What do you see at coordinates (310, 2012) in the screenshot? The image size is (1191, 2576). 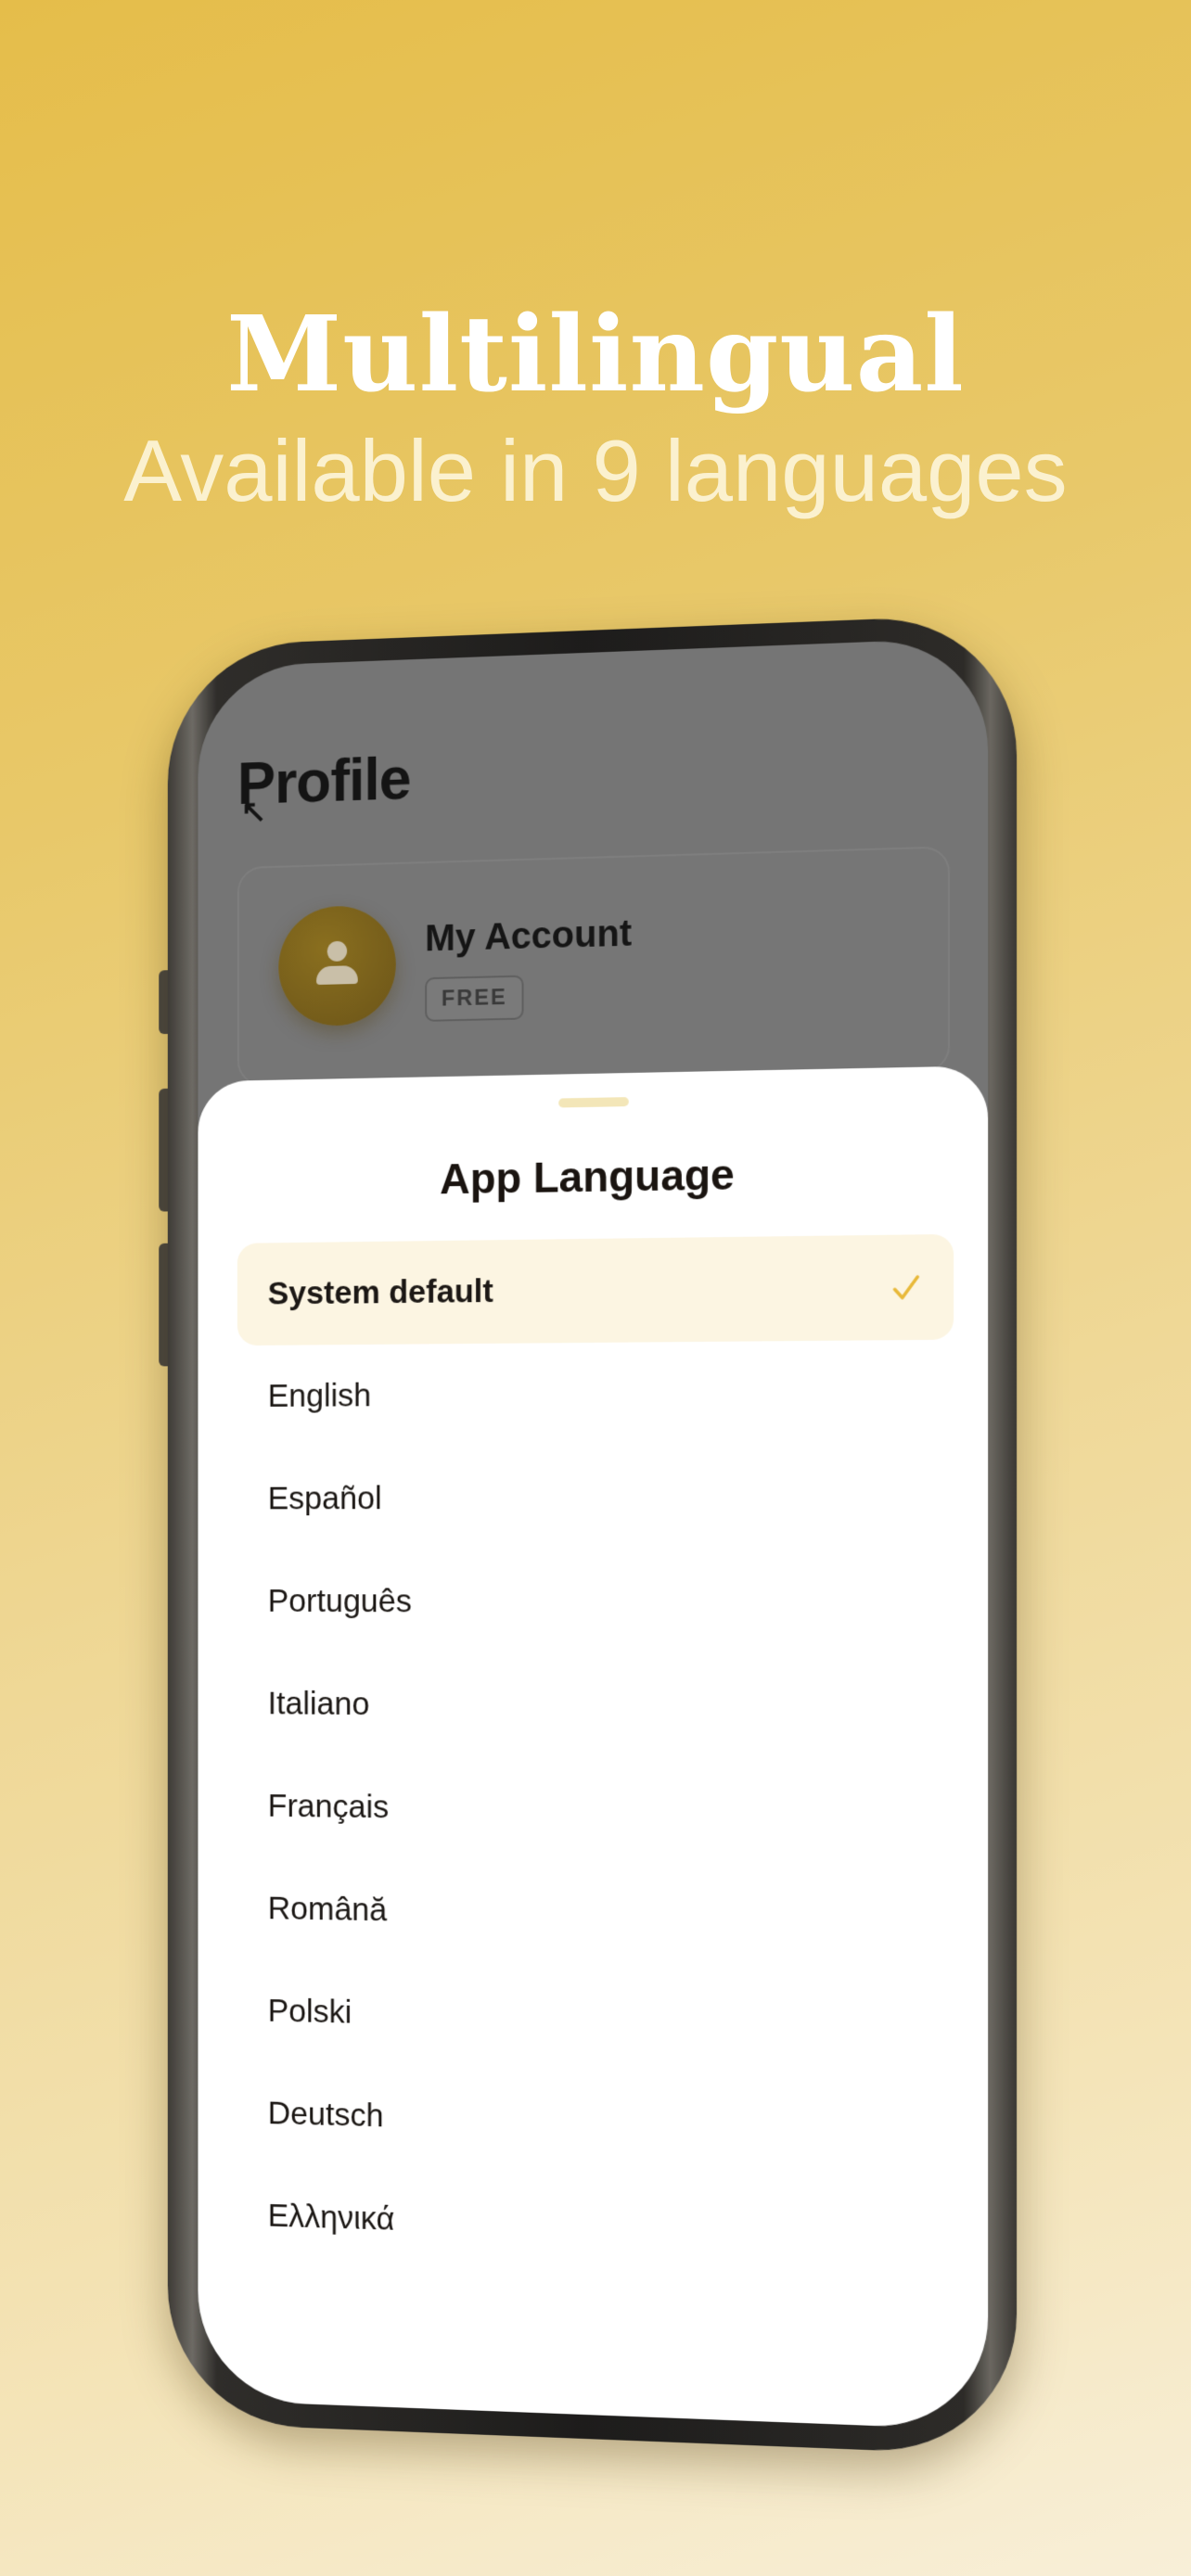 I see `language-option-label: Polski` at bounding box center [310, 2012].